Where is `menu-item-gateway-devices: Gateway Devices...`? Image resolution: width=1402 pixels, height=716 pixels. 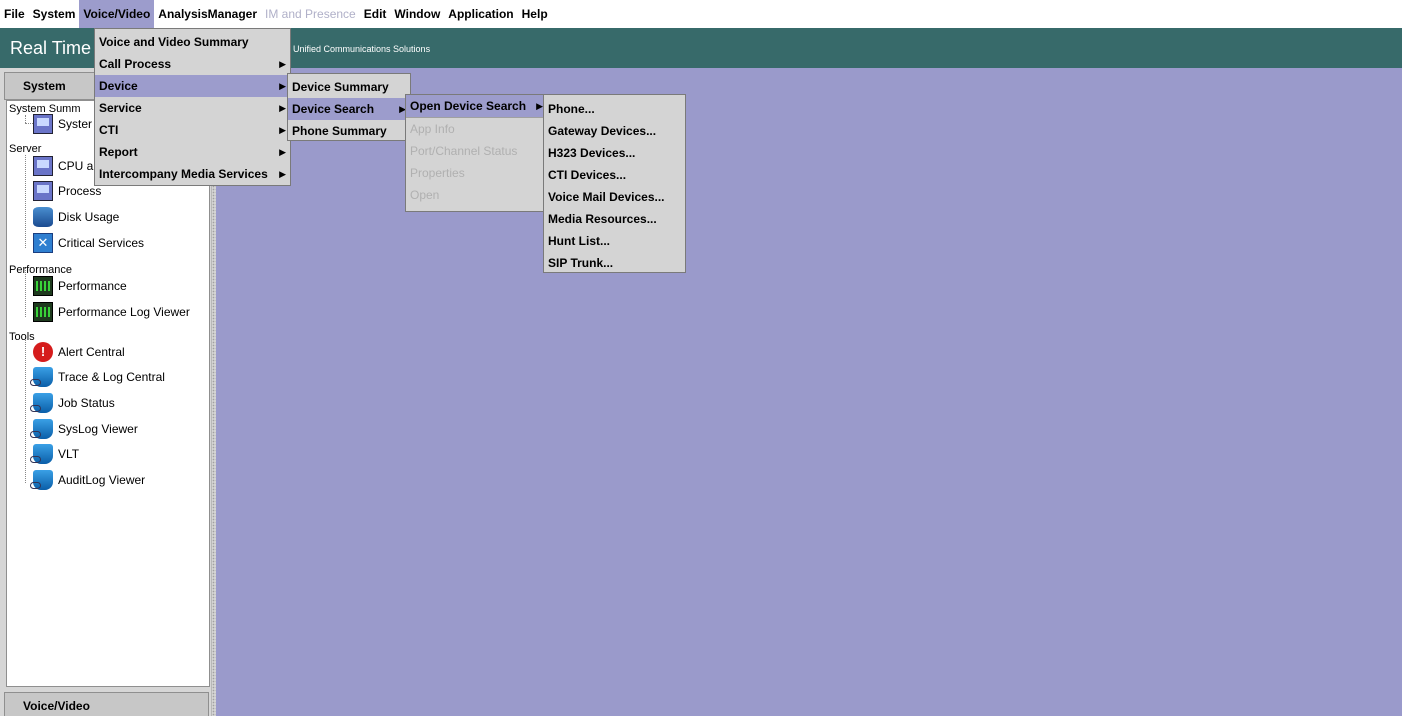
menu-item-gateway-devices: Gateway Devices... is located at coordinates (614, 131).